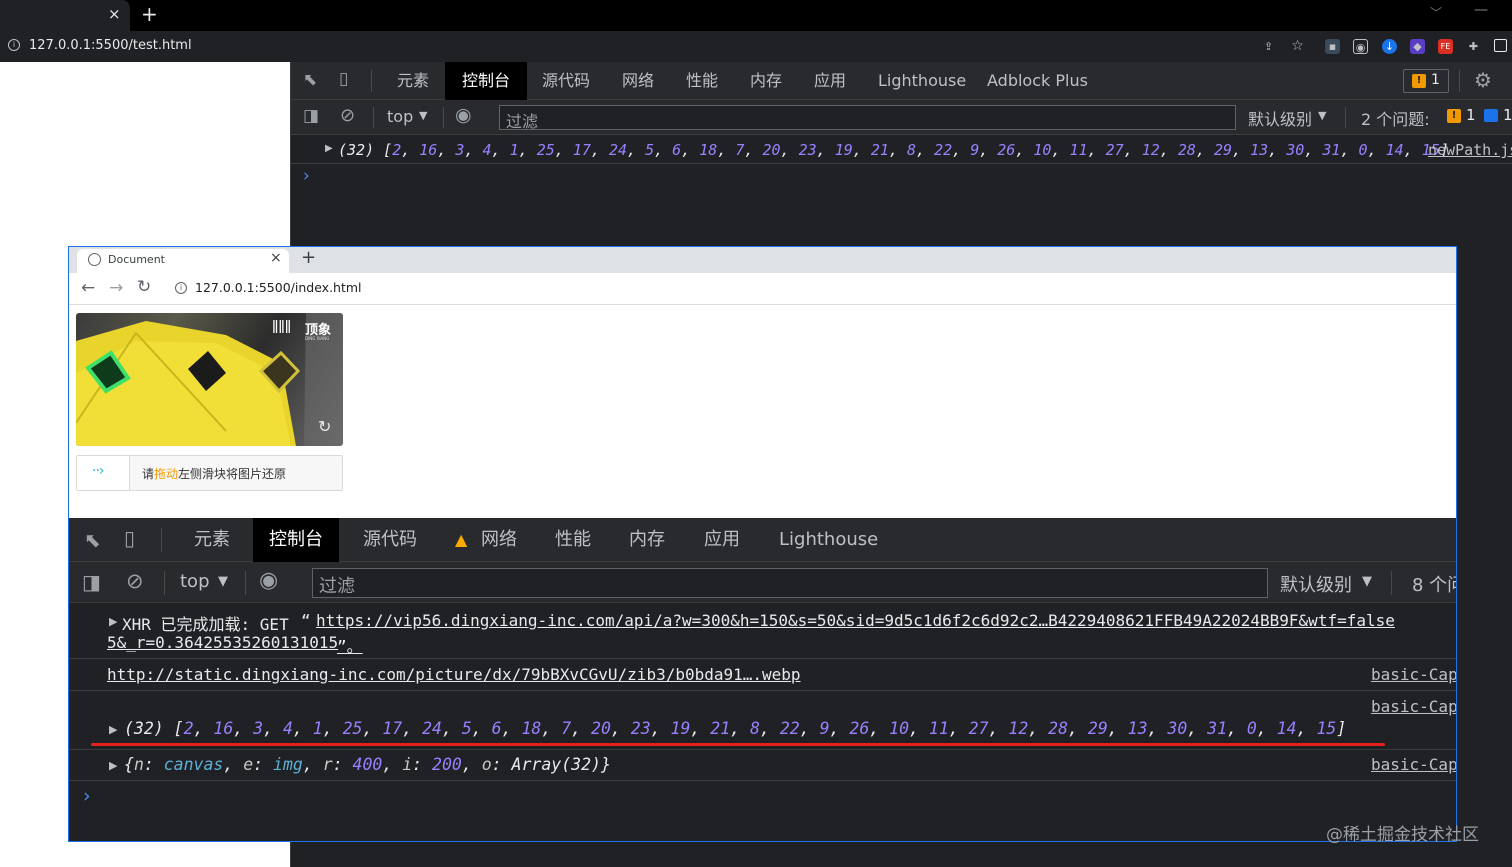 The width and height of the screenshot is (1512, 867). Describe the element at coordinates (1434, 584) in the screenshot. I see `inner-issues-label: 8 个问` at that location.